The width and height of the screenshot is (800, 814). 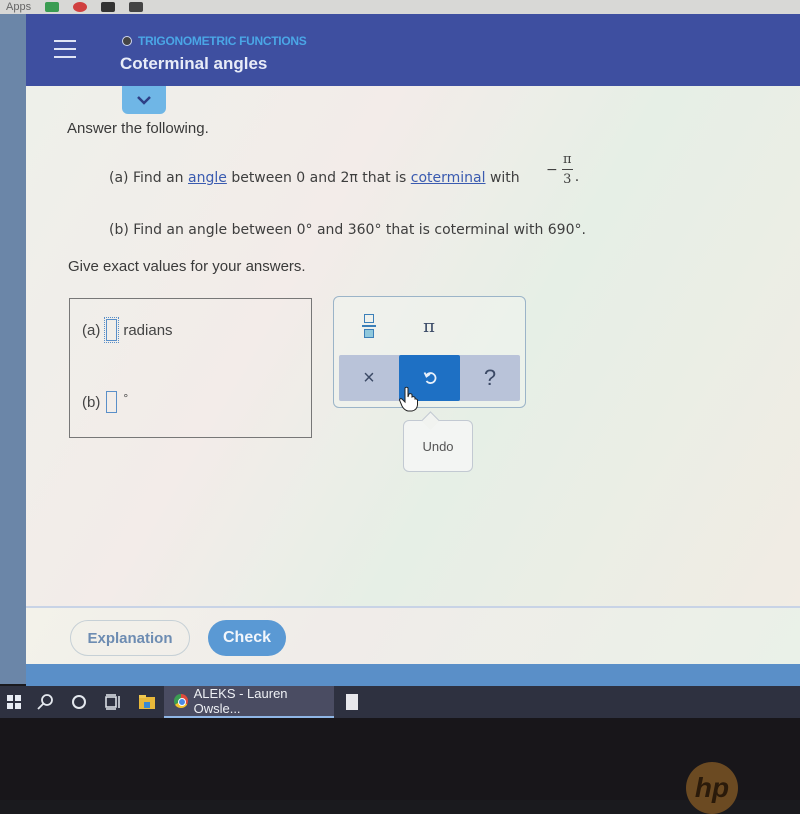 What do you see at coordinates (369, 319) in the screenshot?
I see `fraction-icon` at bounding box center [369, 319].